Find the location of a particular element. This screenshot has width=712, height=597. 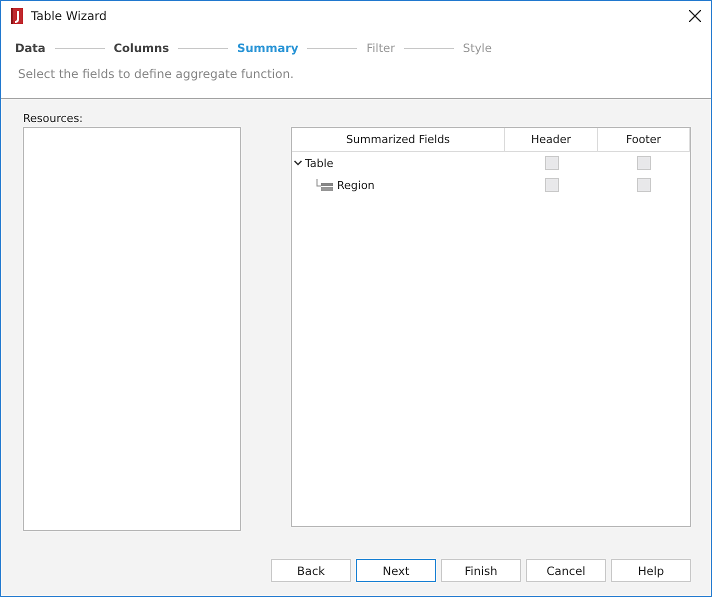

column-header: Header is located at coordinates (551, 139).